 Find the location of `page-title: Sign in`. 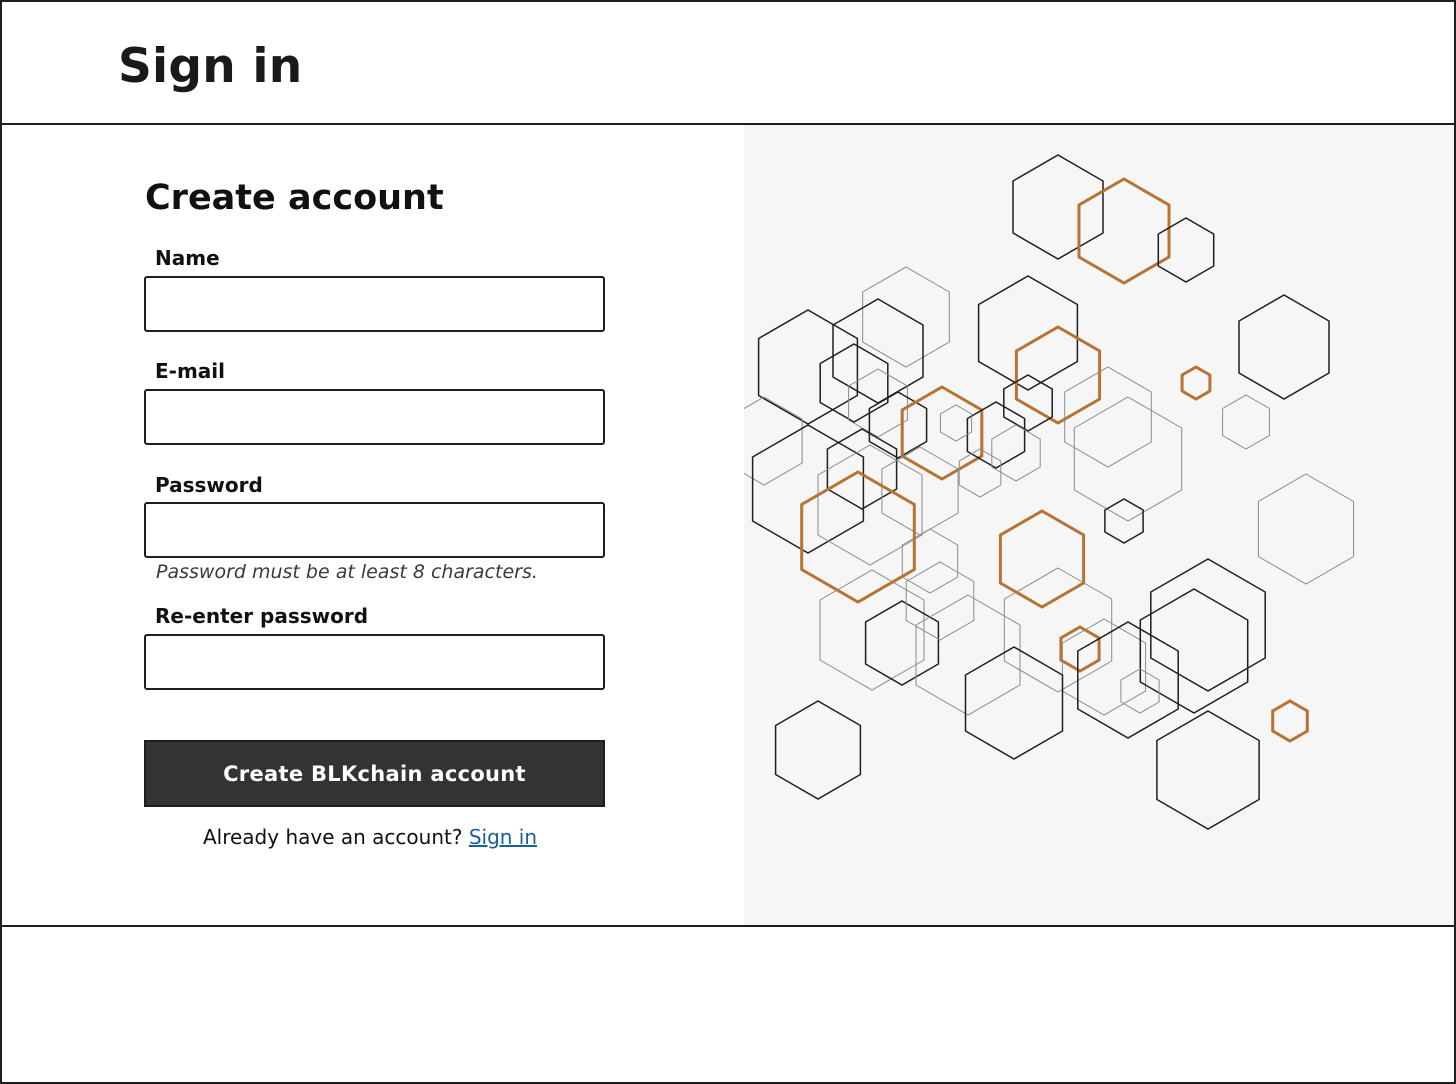

page-title: Sign in is located at coordinates (210, 66).